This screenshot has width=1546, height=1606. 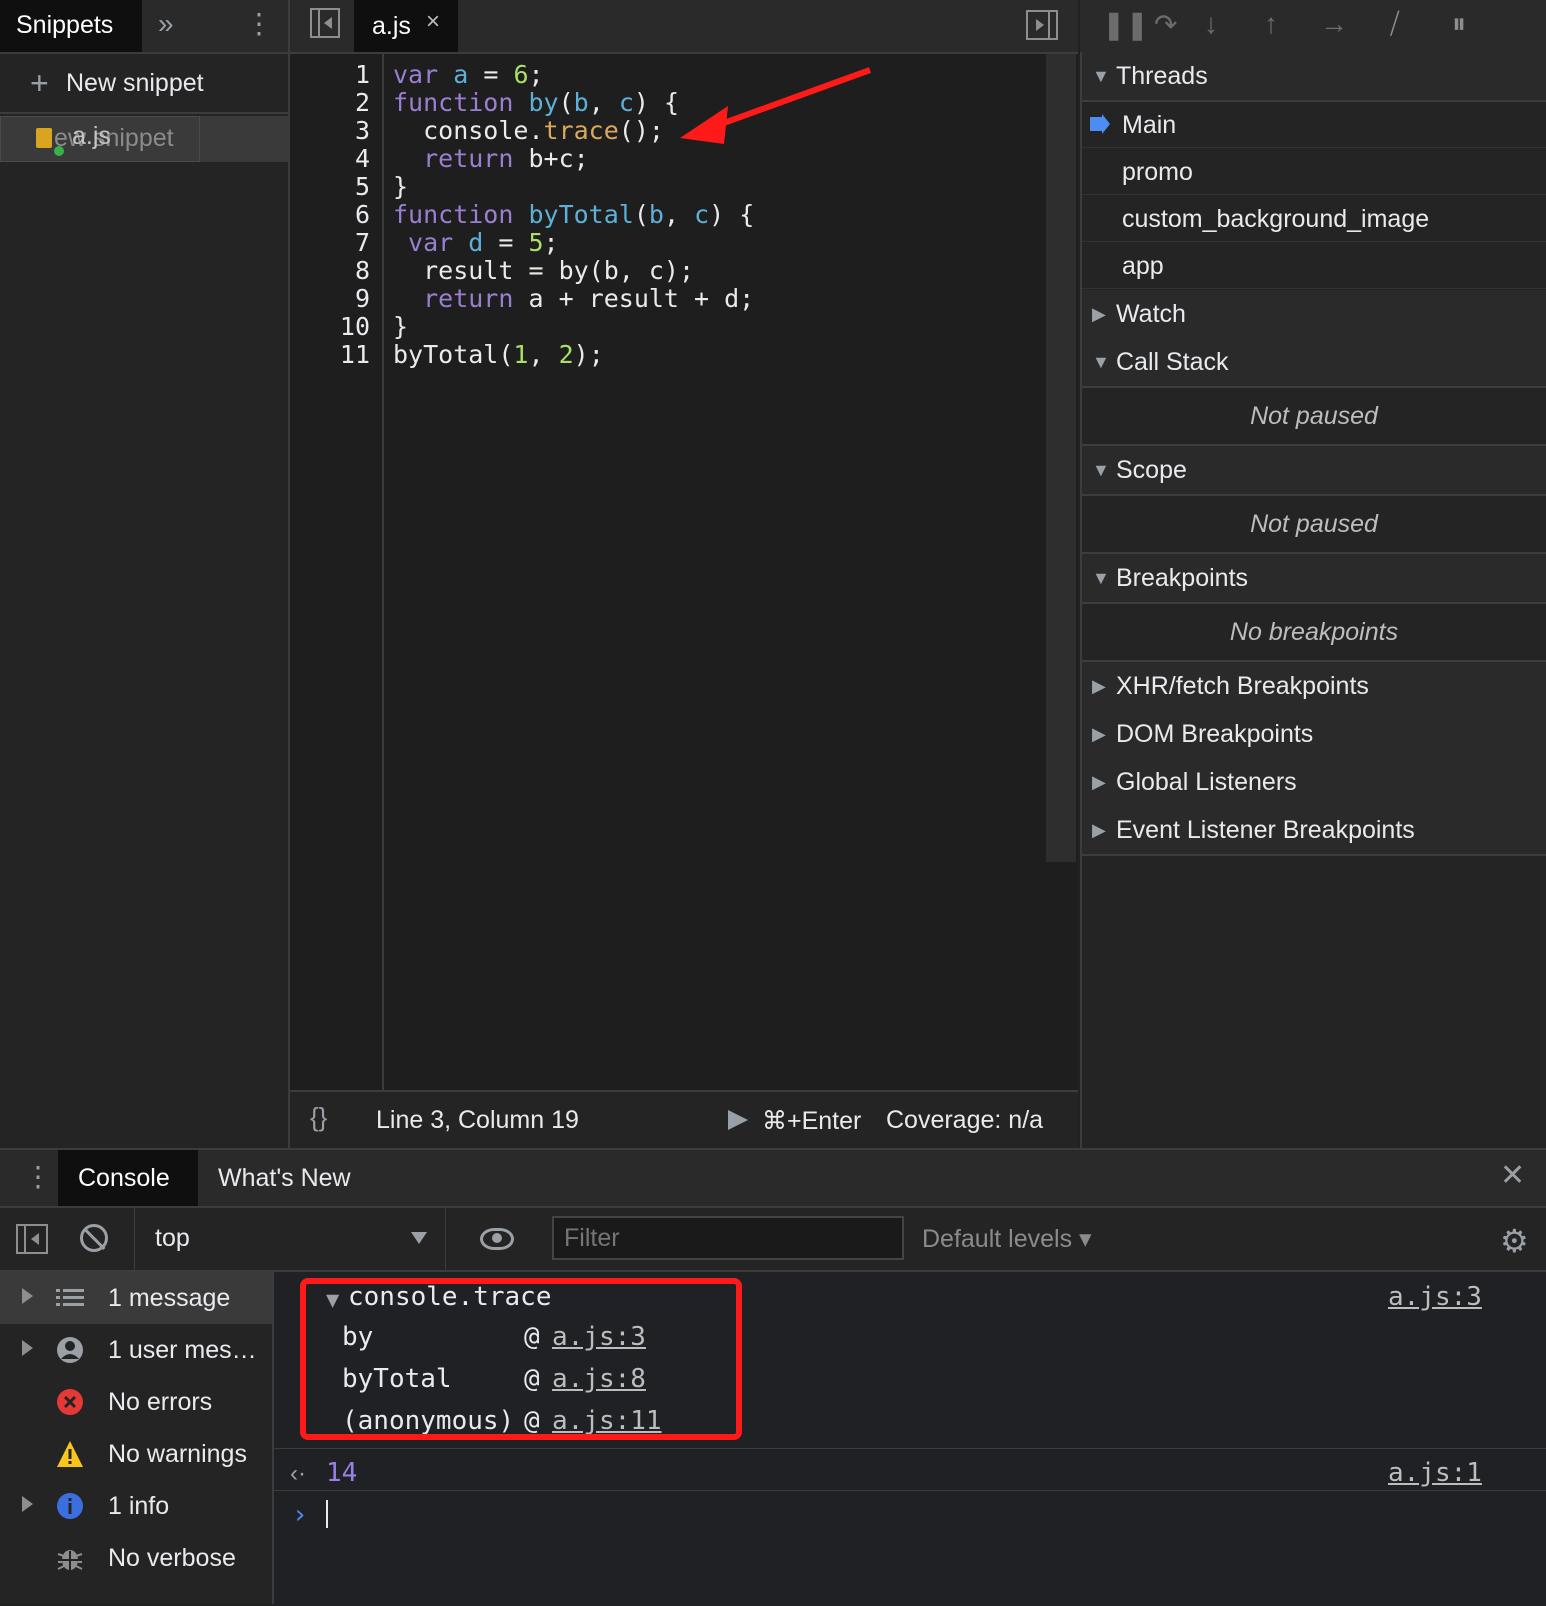 I want to click on list-icon, so click(x=70, y=1297).